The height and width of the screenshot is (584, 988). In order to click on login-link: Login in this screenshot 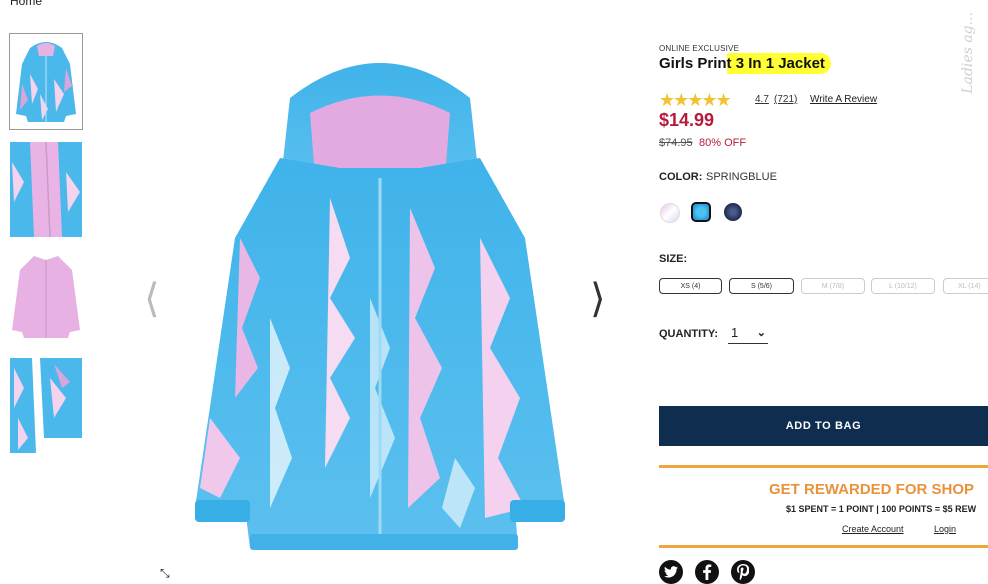, I will do `click(945, 529)`.